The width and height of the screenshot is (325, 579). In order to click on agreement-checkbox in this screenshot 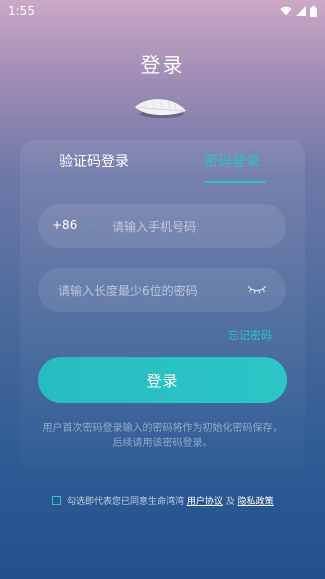, I will do `click(56, 500)`.